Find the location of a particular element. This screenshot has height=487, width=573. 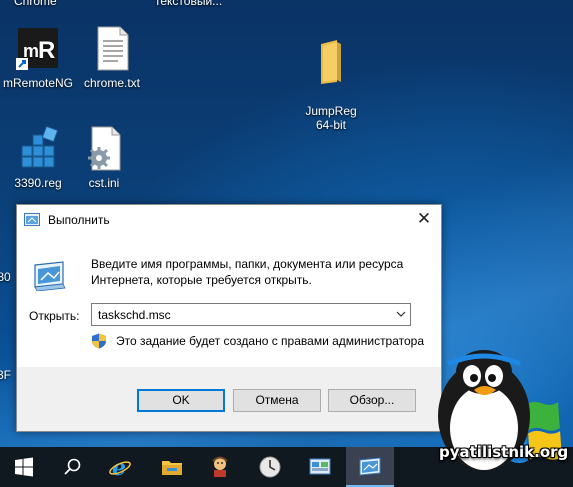

desktop-icon-chrome-txt: chrome.txt is located at coordinates (112, 57).